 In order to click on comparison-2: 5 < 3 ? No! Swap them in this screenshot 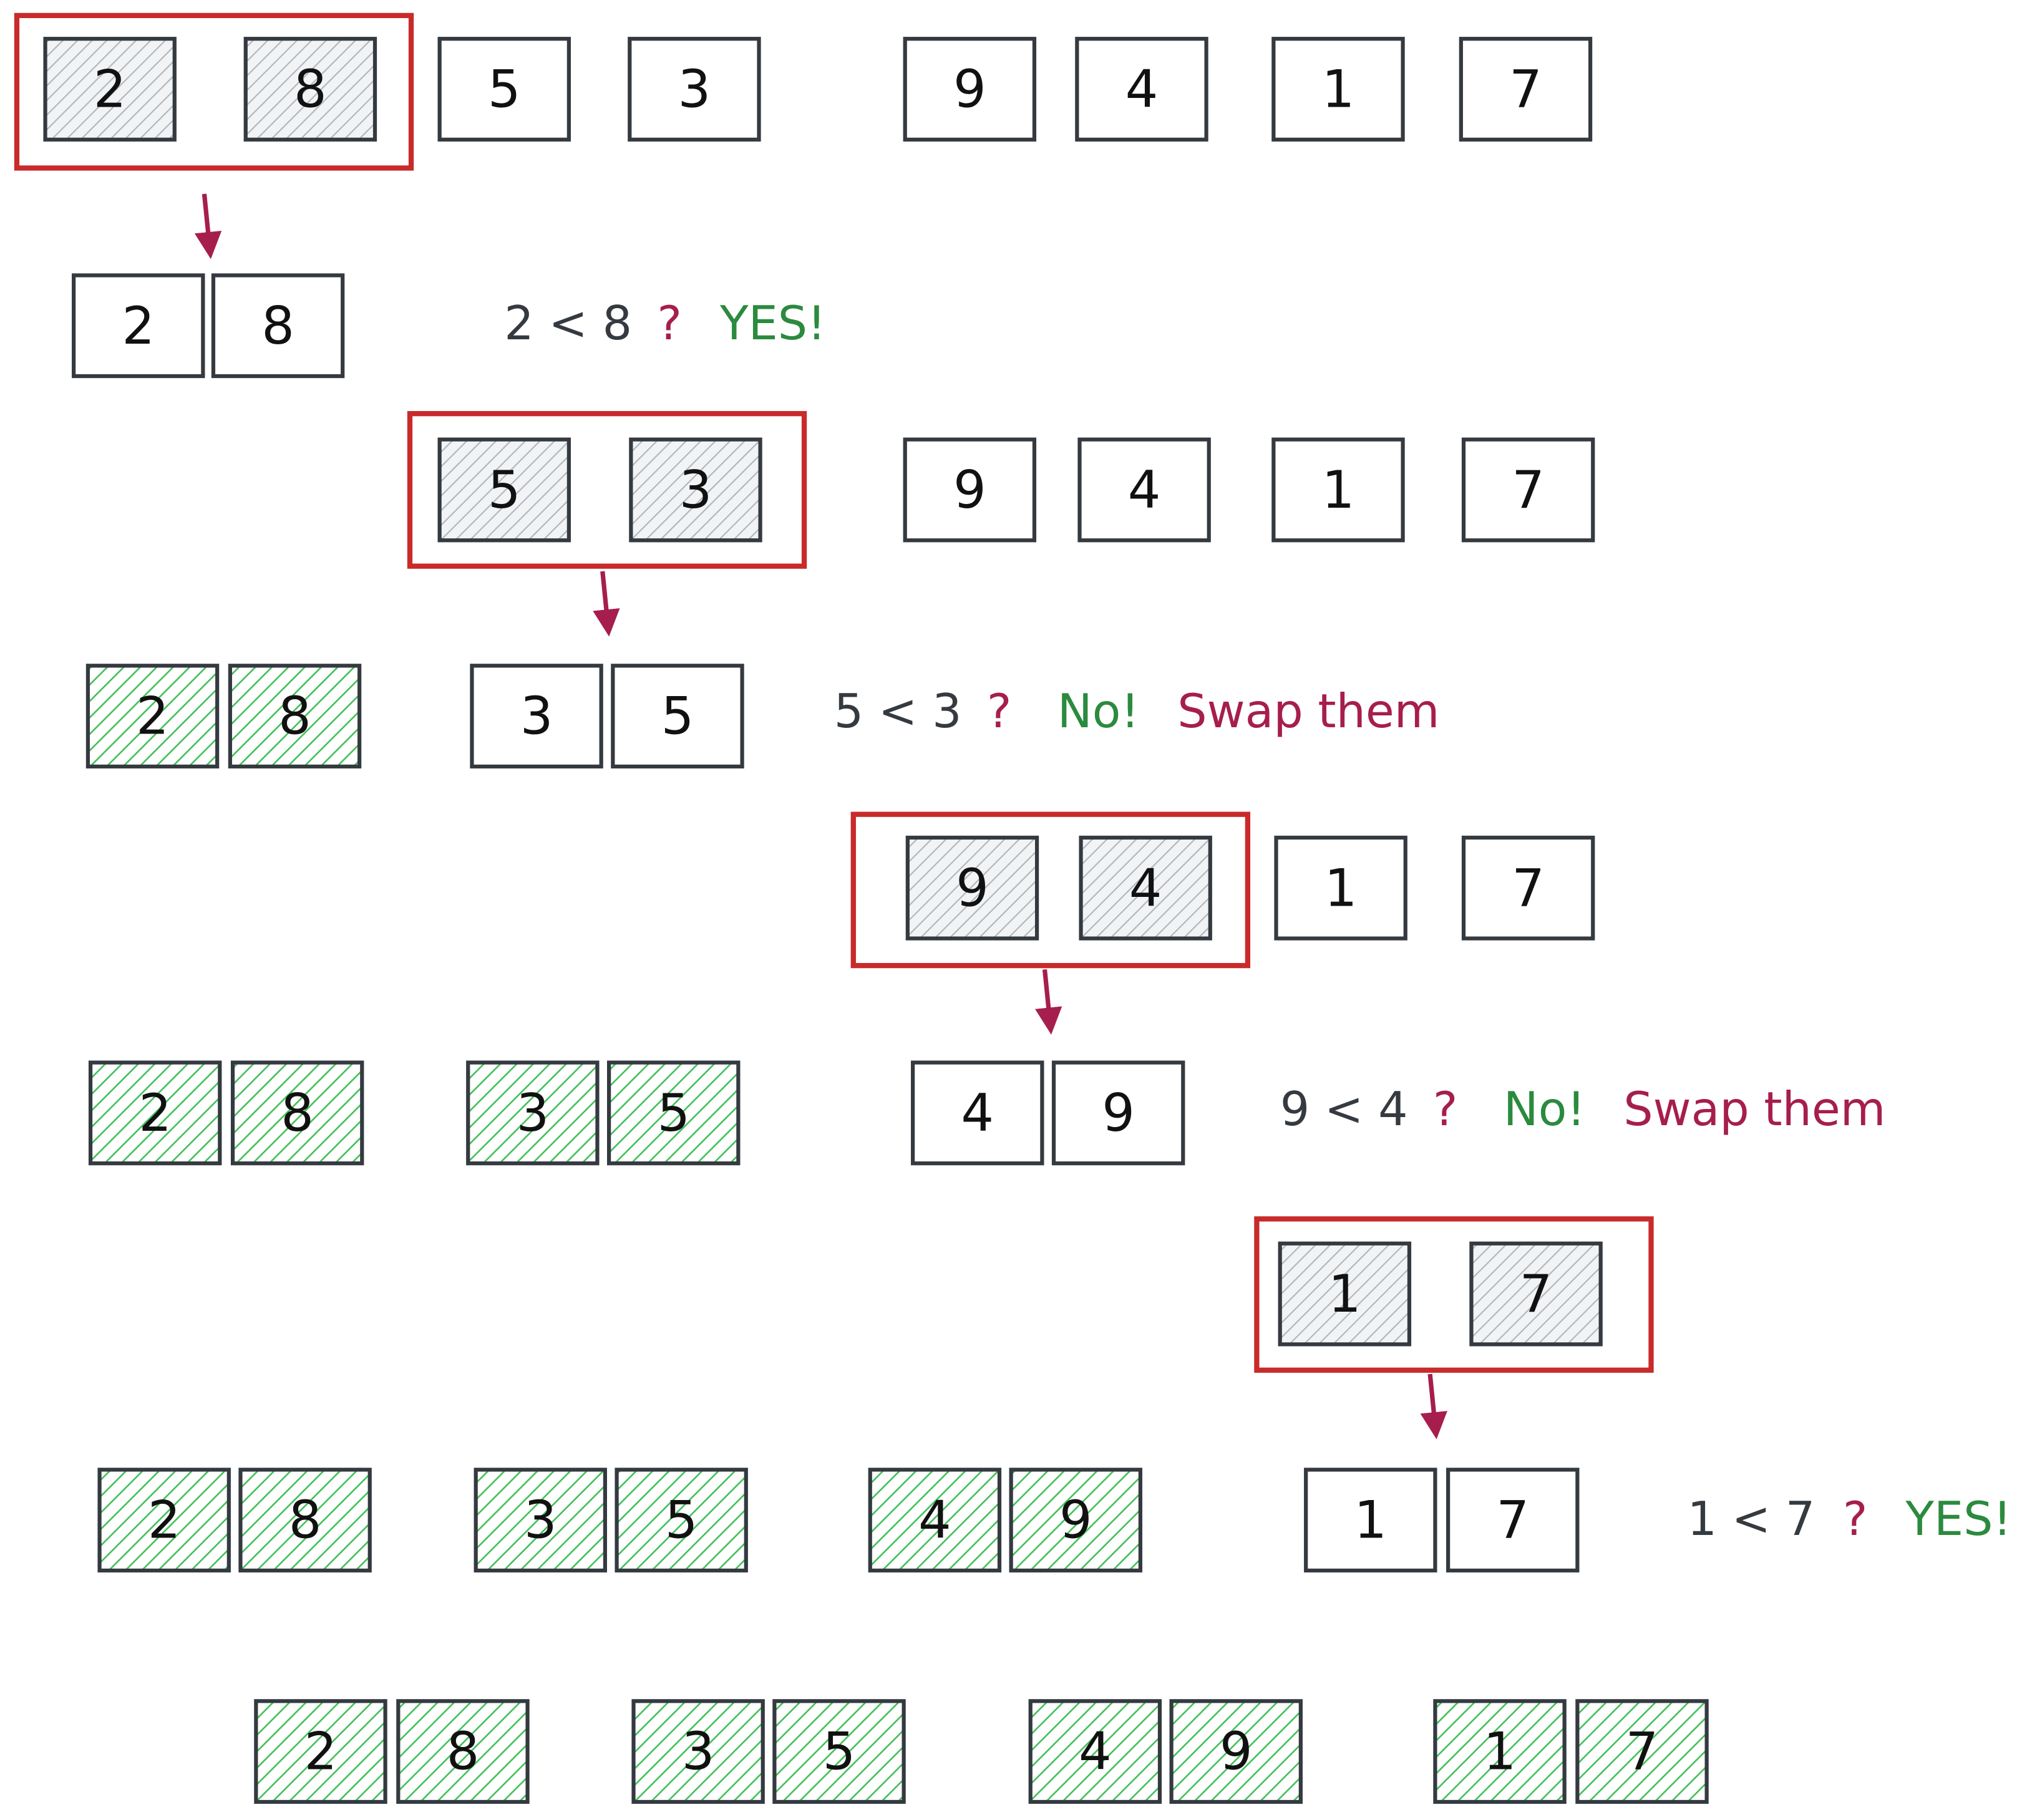, I will do `click(1137, 711)`.